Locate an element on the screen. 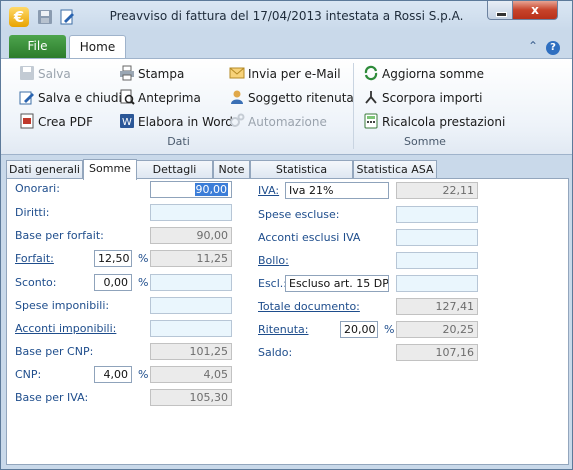  minimize-button is located at coordinates (500, 10).